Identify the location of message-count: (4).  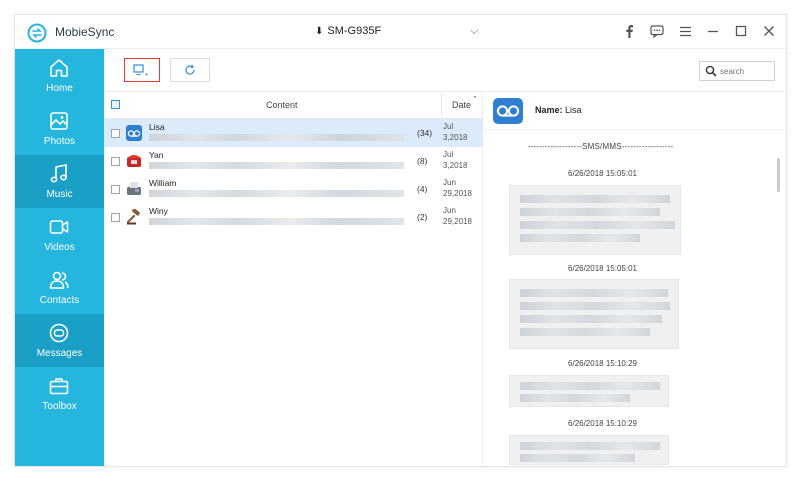
(422, 189).